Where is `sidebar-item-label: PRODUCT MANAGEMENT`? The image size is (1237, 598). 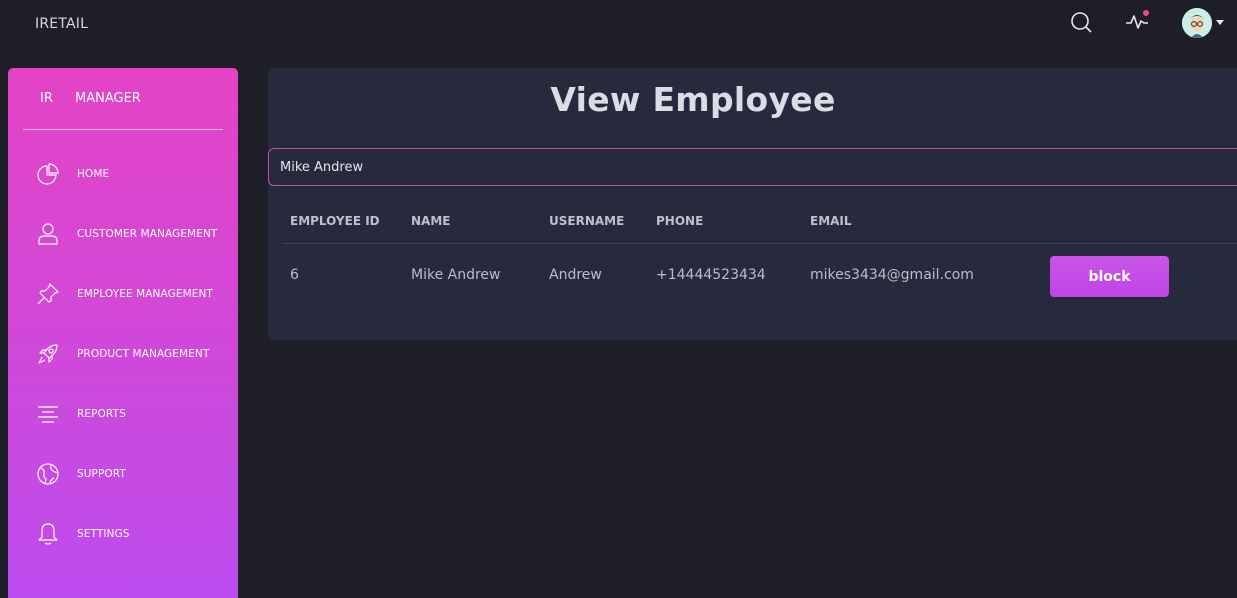 sidebar-item-label: PRODUCT MANAGEMENT is located at coordinates (143, 354).